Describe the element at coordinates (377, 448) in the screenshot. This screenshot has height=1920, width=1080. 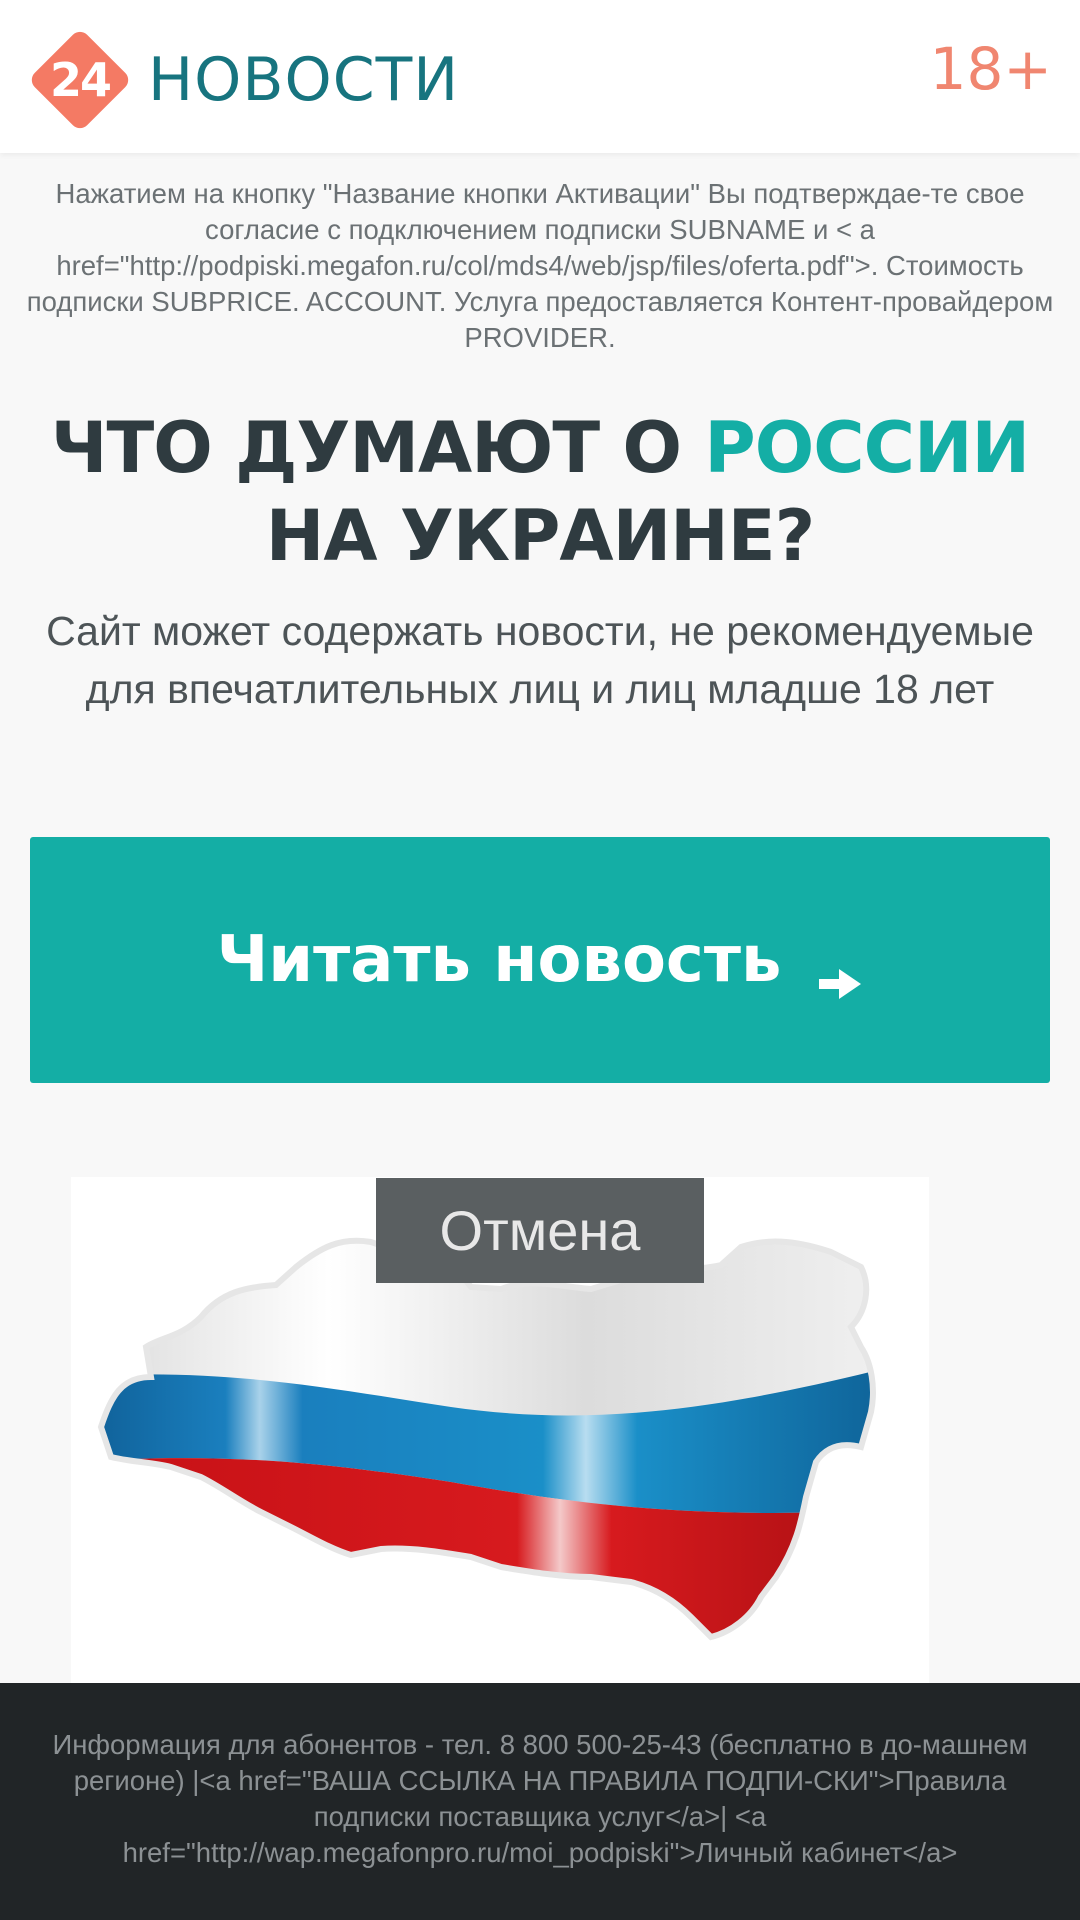
I see `headline-part1: ЧТО ДУМАЮТ О` at that location.